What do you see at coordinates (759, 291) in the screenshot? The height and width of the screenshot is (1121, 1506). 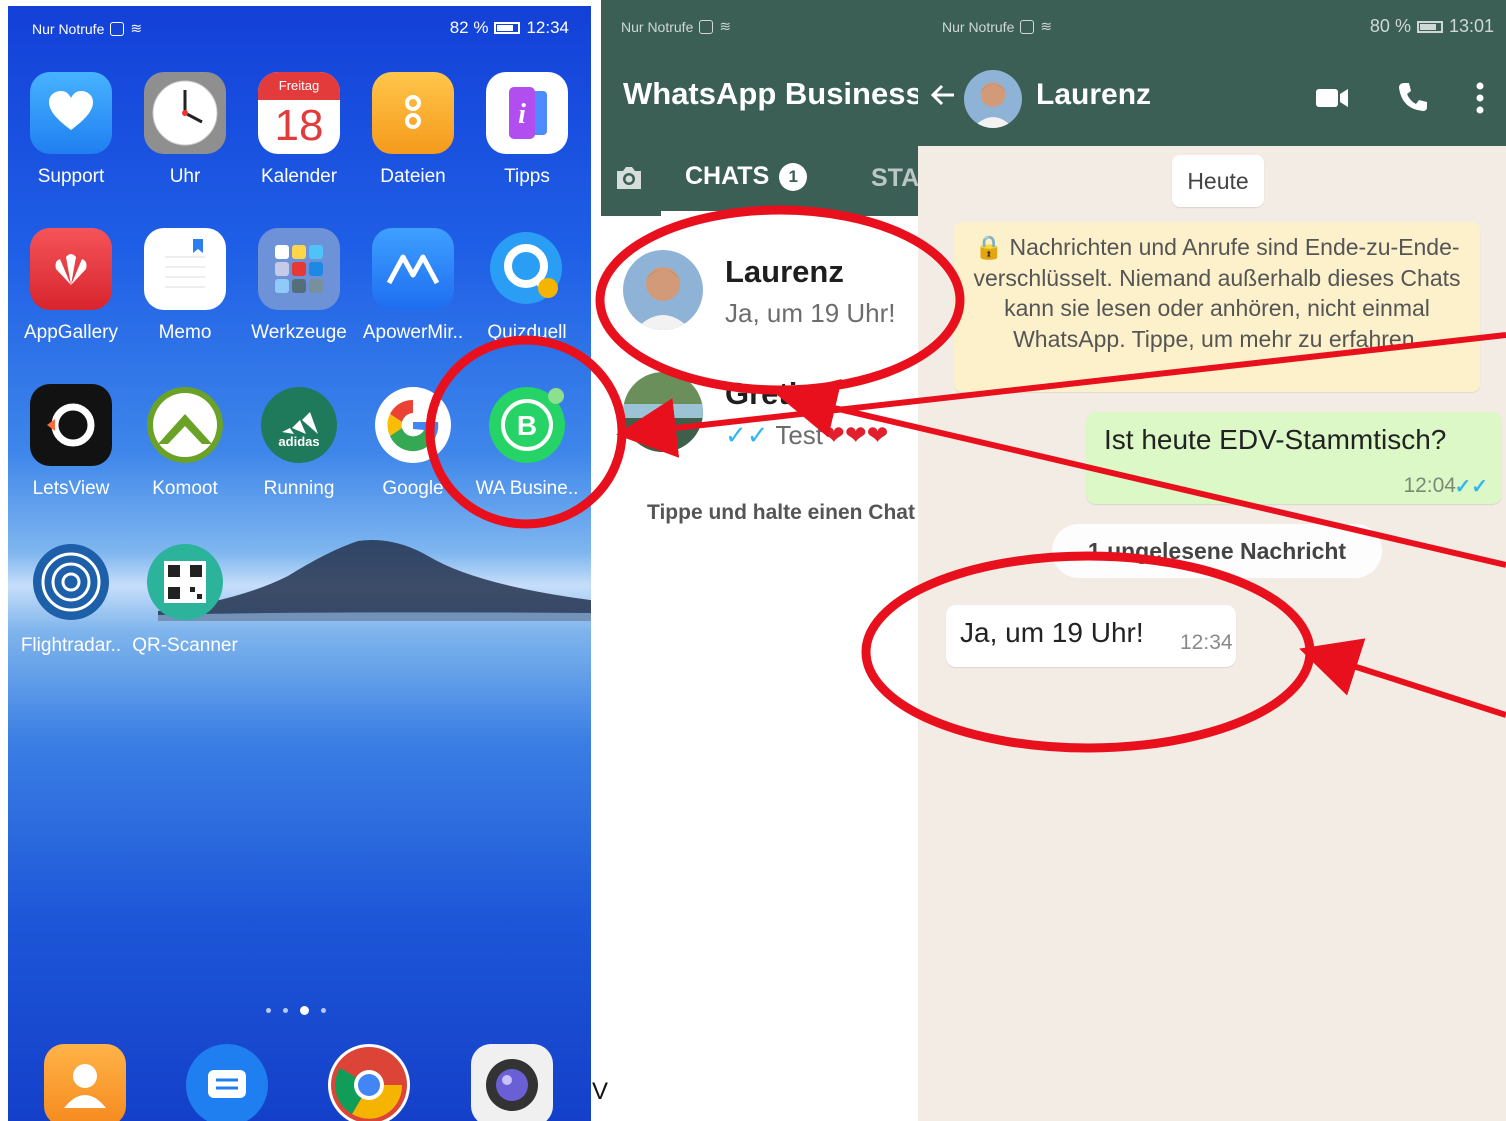 I see `chat-row-laurenz: Laurenz Ja, um 19 Uhr!` at bounding box center [759, 291].